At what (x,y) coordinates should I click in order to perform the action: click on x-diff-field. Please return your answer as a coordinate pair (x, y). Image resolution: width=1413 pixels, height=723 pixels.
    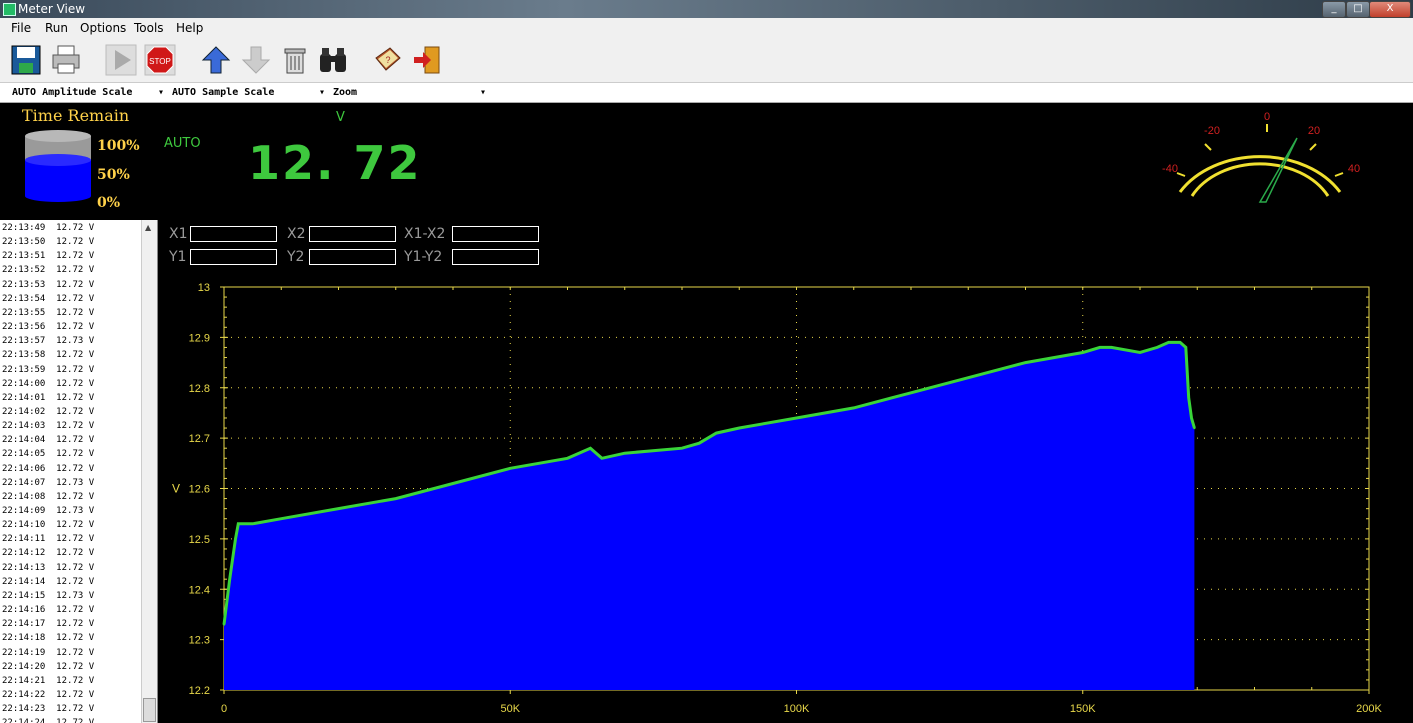
    Looking at the image, I should click on (495, 234).